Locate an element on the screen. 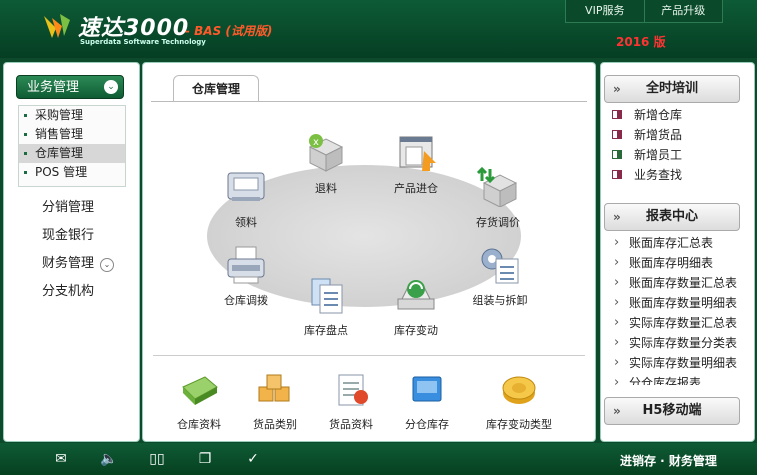 The image size is (757, 475). flow-label: 产品进仓 is located at coordinates (416, 188).